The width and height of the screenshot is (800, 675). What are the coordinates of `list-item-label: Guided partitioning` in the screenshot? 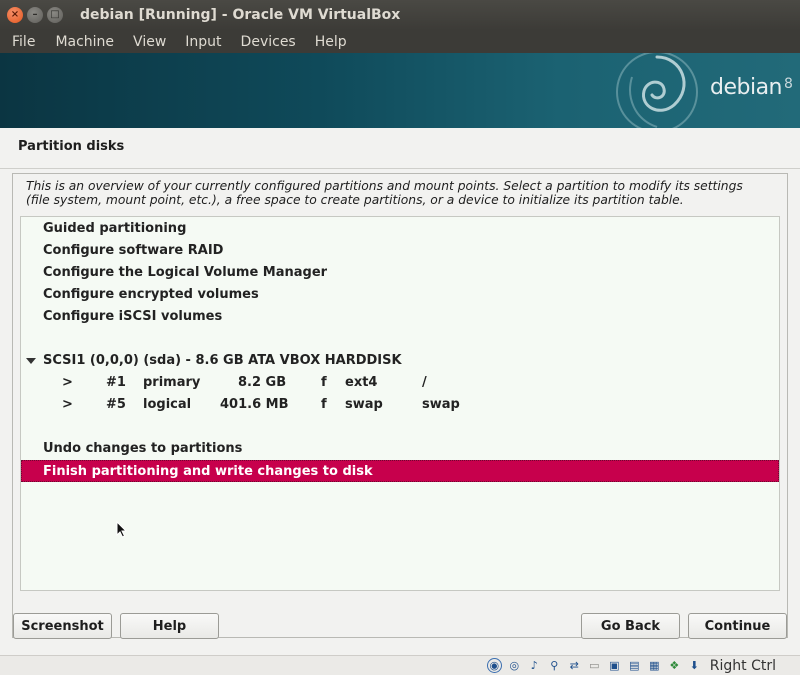 It's located at (115, 228).